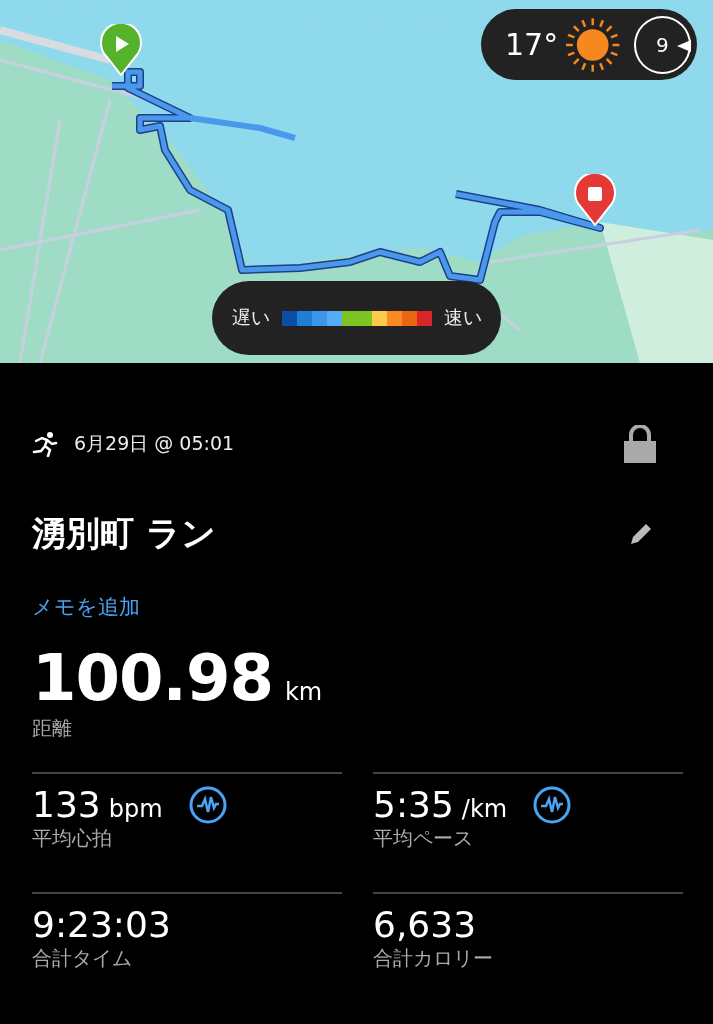 Image resolution: width=713 pixels, height=1024 pixels. What do you see at coordinates (532, 44) in the screenshot?
I see `temperature: 17°` at bounding box center [532, 44].